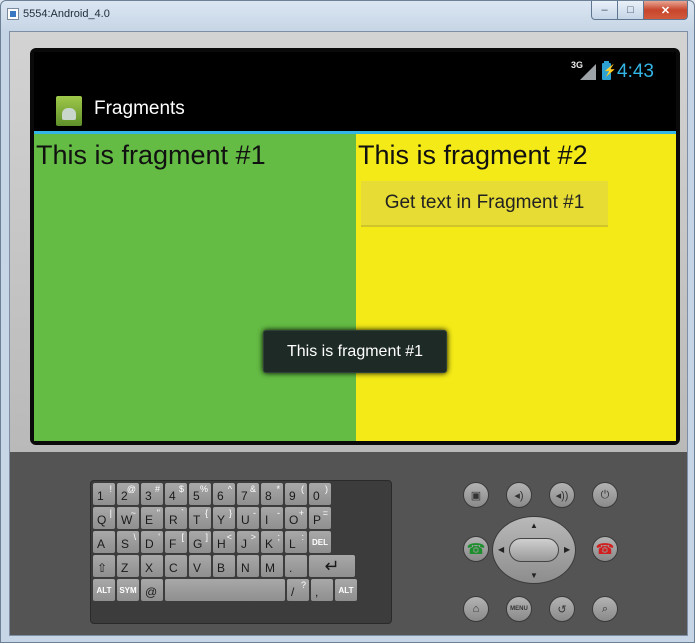  What do you see at coordinates (152, 542) in the screenshot?
I see `key: D '` at bounding box center [152, 542].